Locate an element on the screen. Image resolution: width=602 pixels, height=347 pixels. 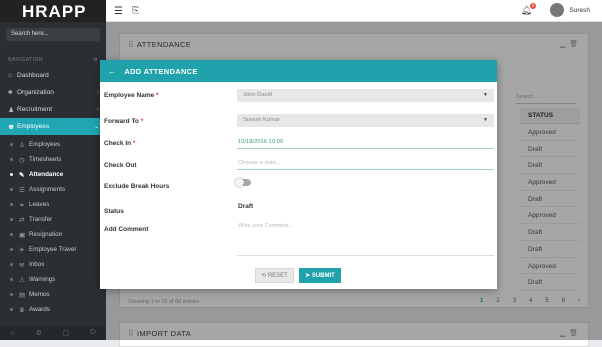
sidebar-item-label: Dashboard is located at coordinates (33, 75).